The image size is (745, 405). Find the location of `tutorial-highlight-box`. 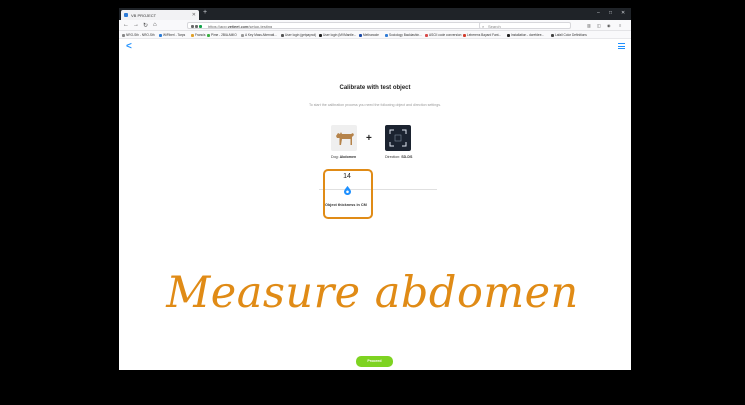

tutorial-highlight-box is located at coordinates (348, 194).